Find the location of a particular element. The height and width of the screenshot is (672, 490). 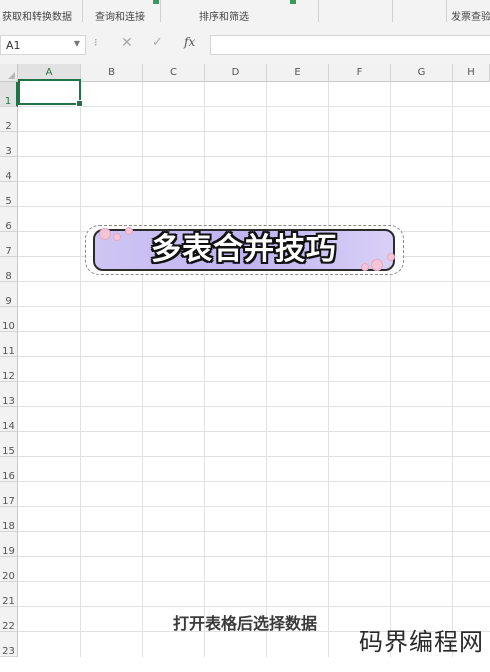

row-header-20: 20 is located at coordinates (9, 569).